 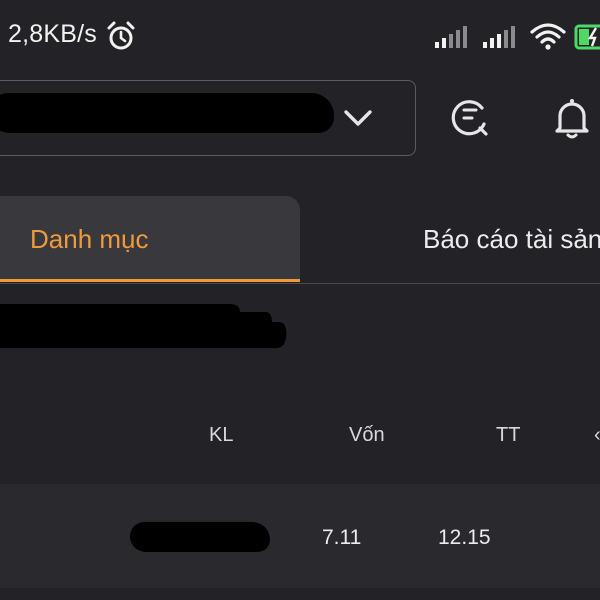 What do you see at coordinates (358, 118) in the screenshot?
I see `chevron-down-icon` at bounding box center [358, 118].